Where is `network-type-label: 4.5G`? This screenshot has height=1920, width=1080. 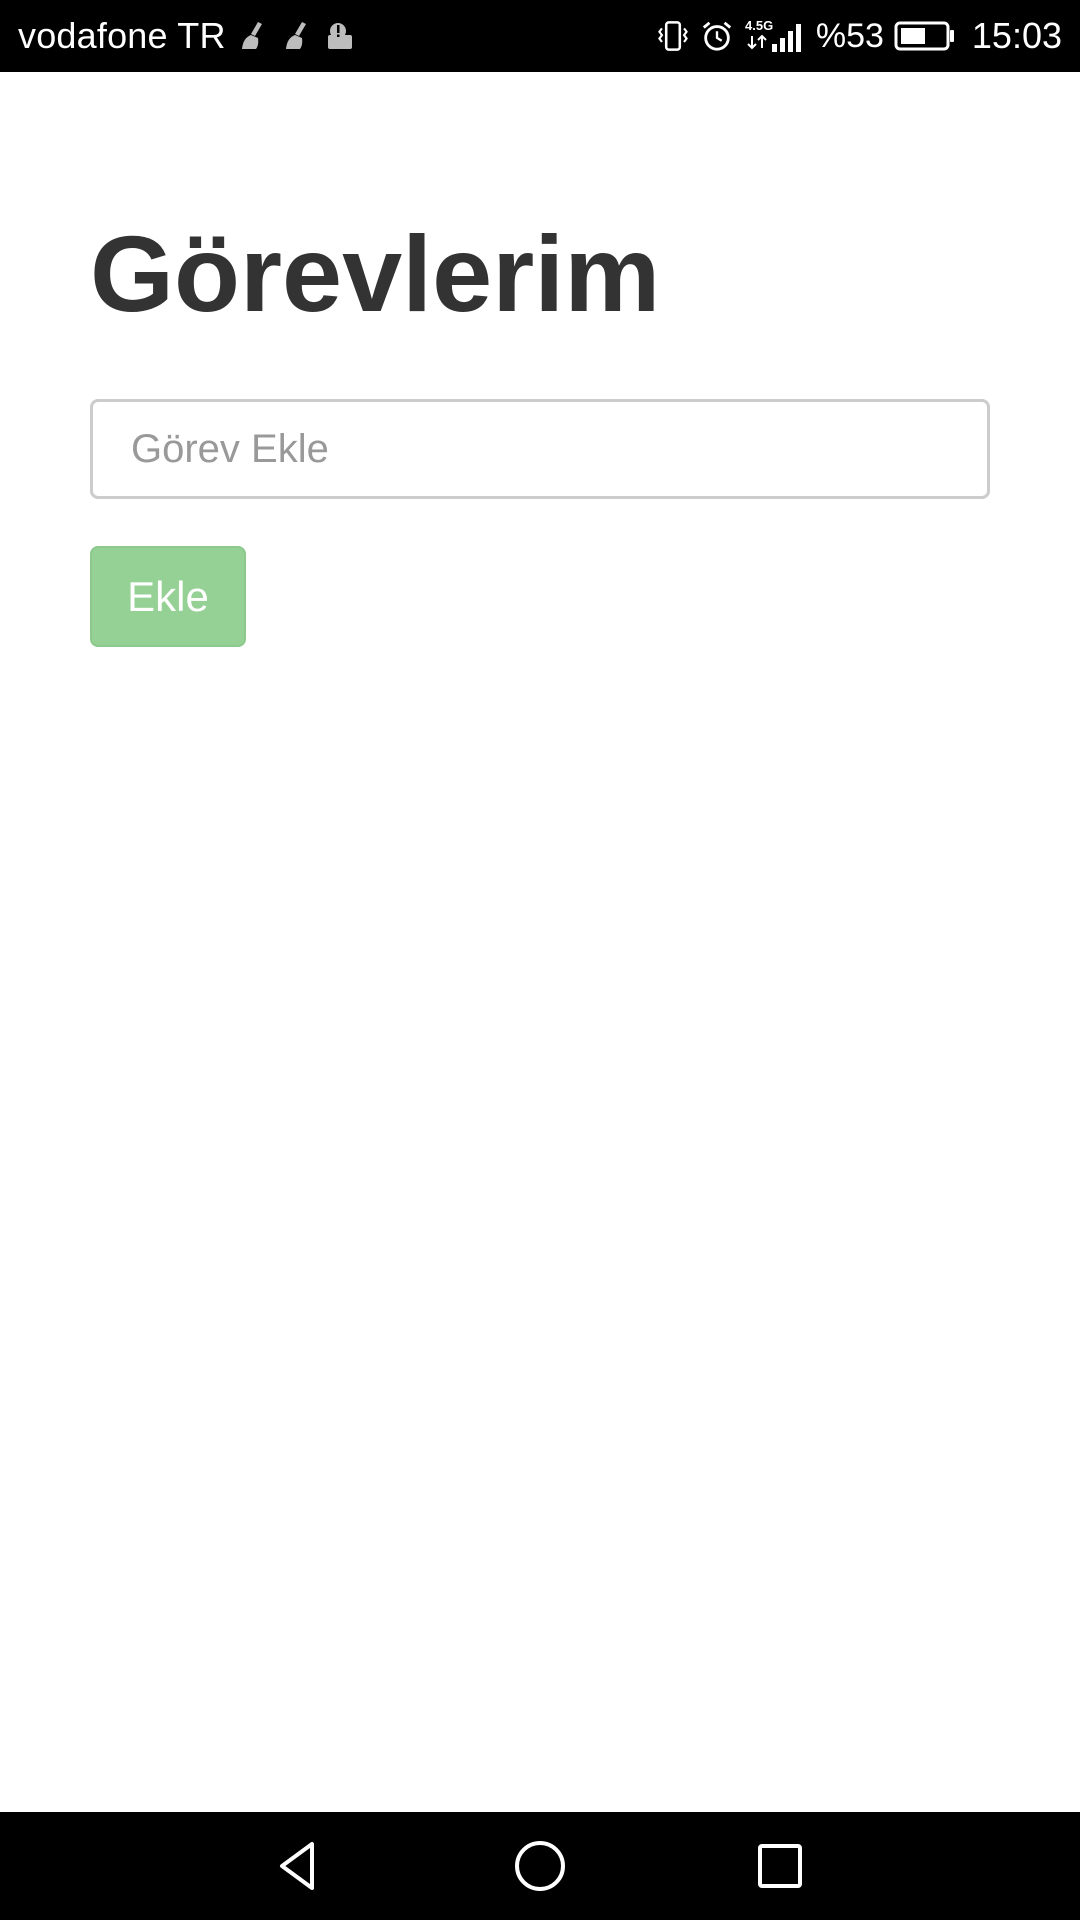
network-type-label: 4.5G is located at coordinates (759, 25).